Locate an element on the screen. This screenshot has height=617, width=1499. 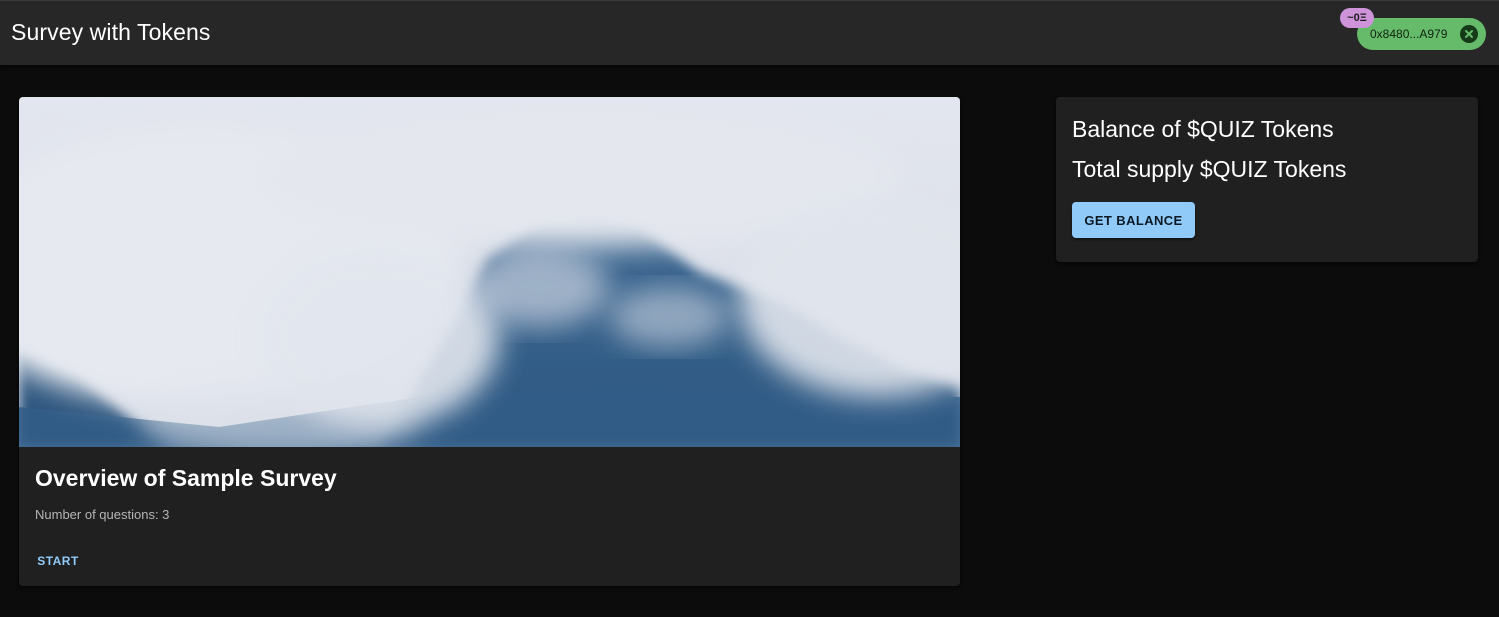
wallet-address: 0x8480...A979 is located at coordinates (1409, 34).